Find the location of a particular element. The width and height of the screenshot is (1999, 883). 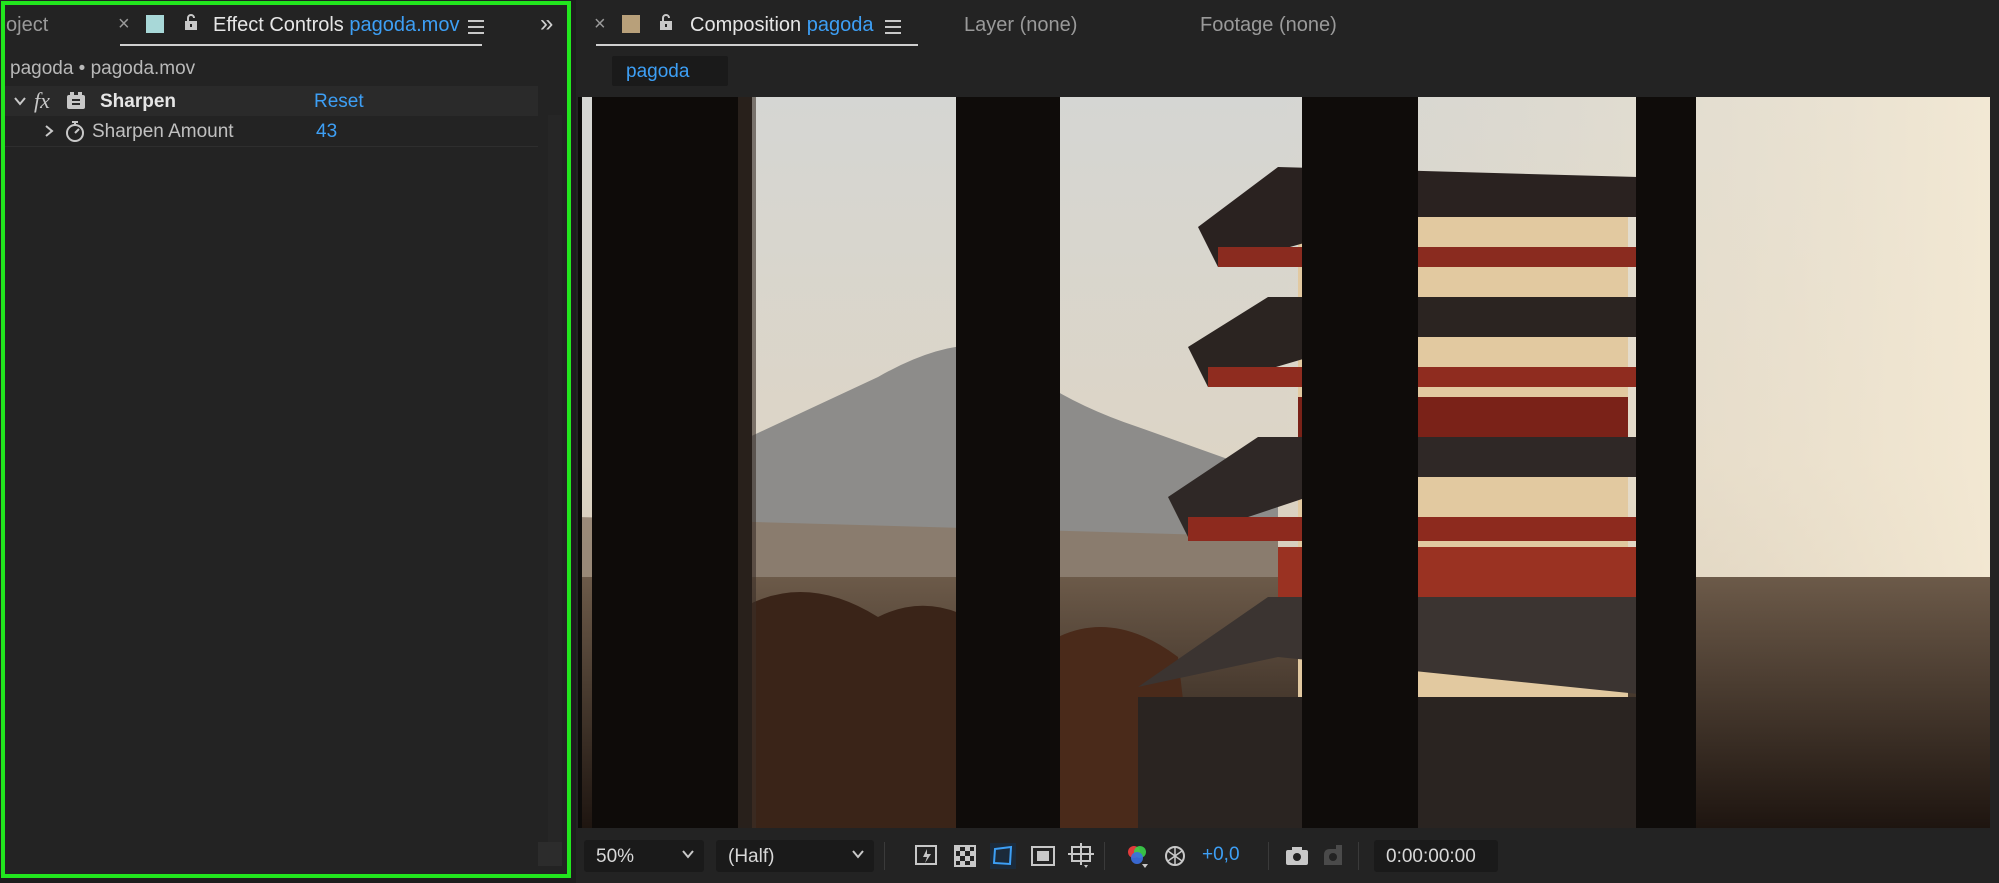

composition-color-swatch is located at coordinates (631, 24).